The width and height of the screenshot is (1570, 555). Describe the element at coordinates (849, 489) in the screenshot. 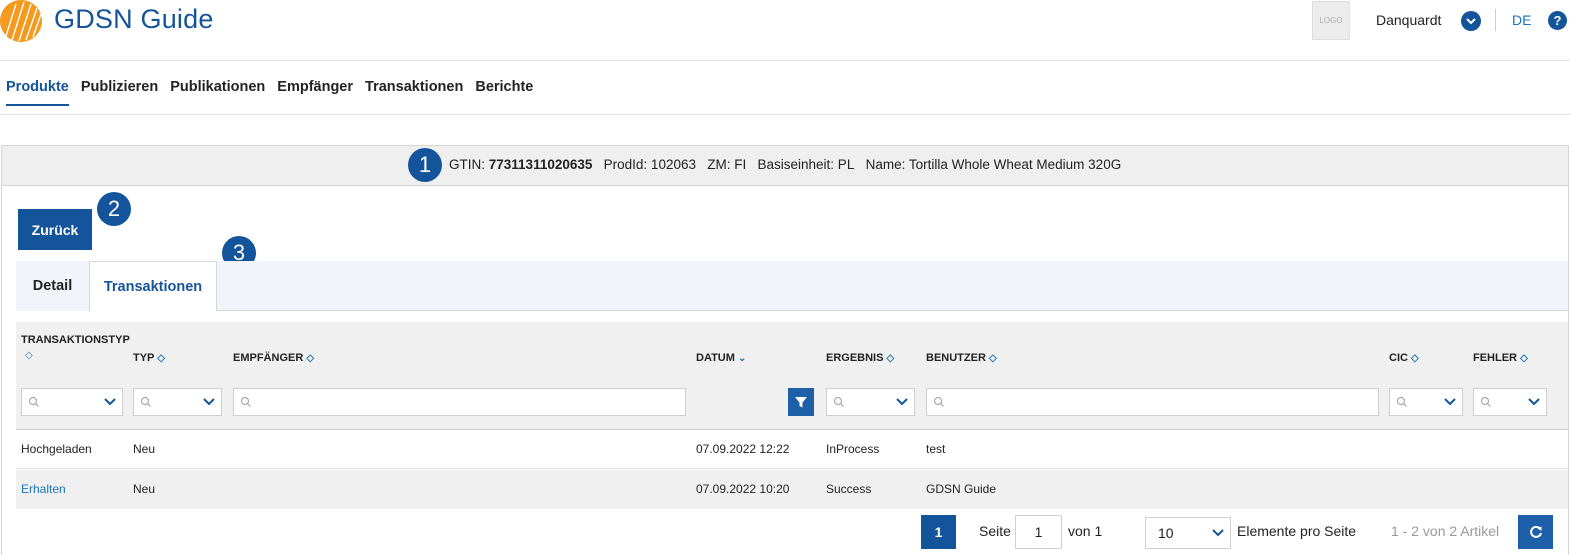

I see `cell-ergebnis: Success` at that location.